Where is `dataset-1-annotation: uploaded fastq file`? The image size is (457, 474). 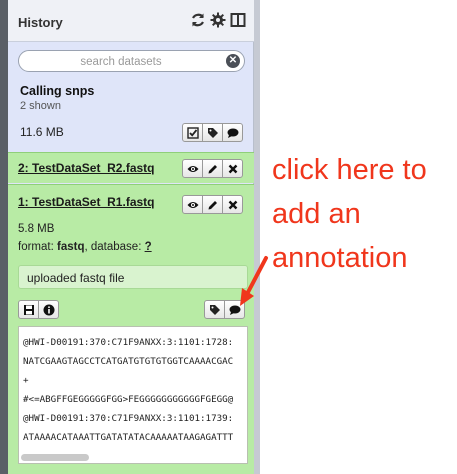 dataset-1-annotation: uploaded fastq file is located at coordinates (133, 277).